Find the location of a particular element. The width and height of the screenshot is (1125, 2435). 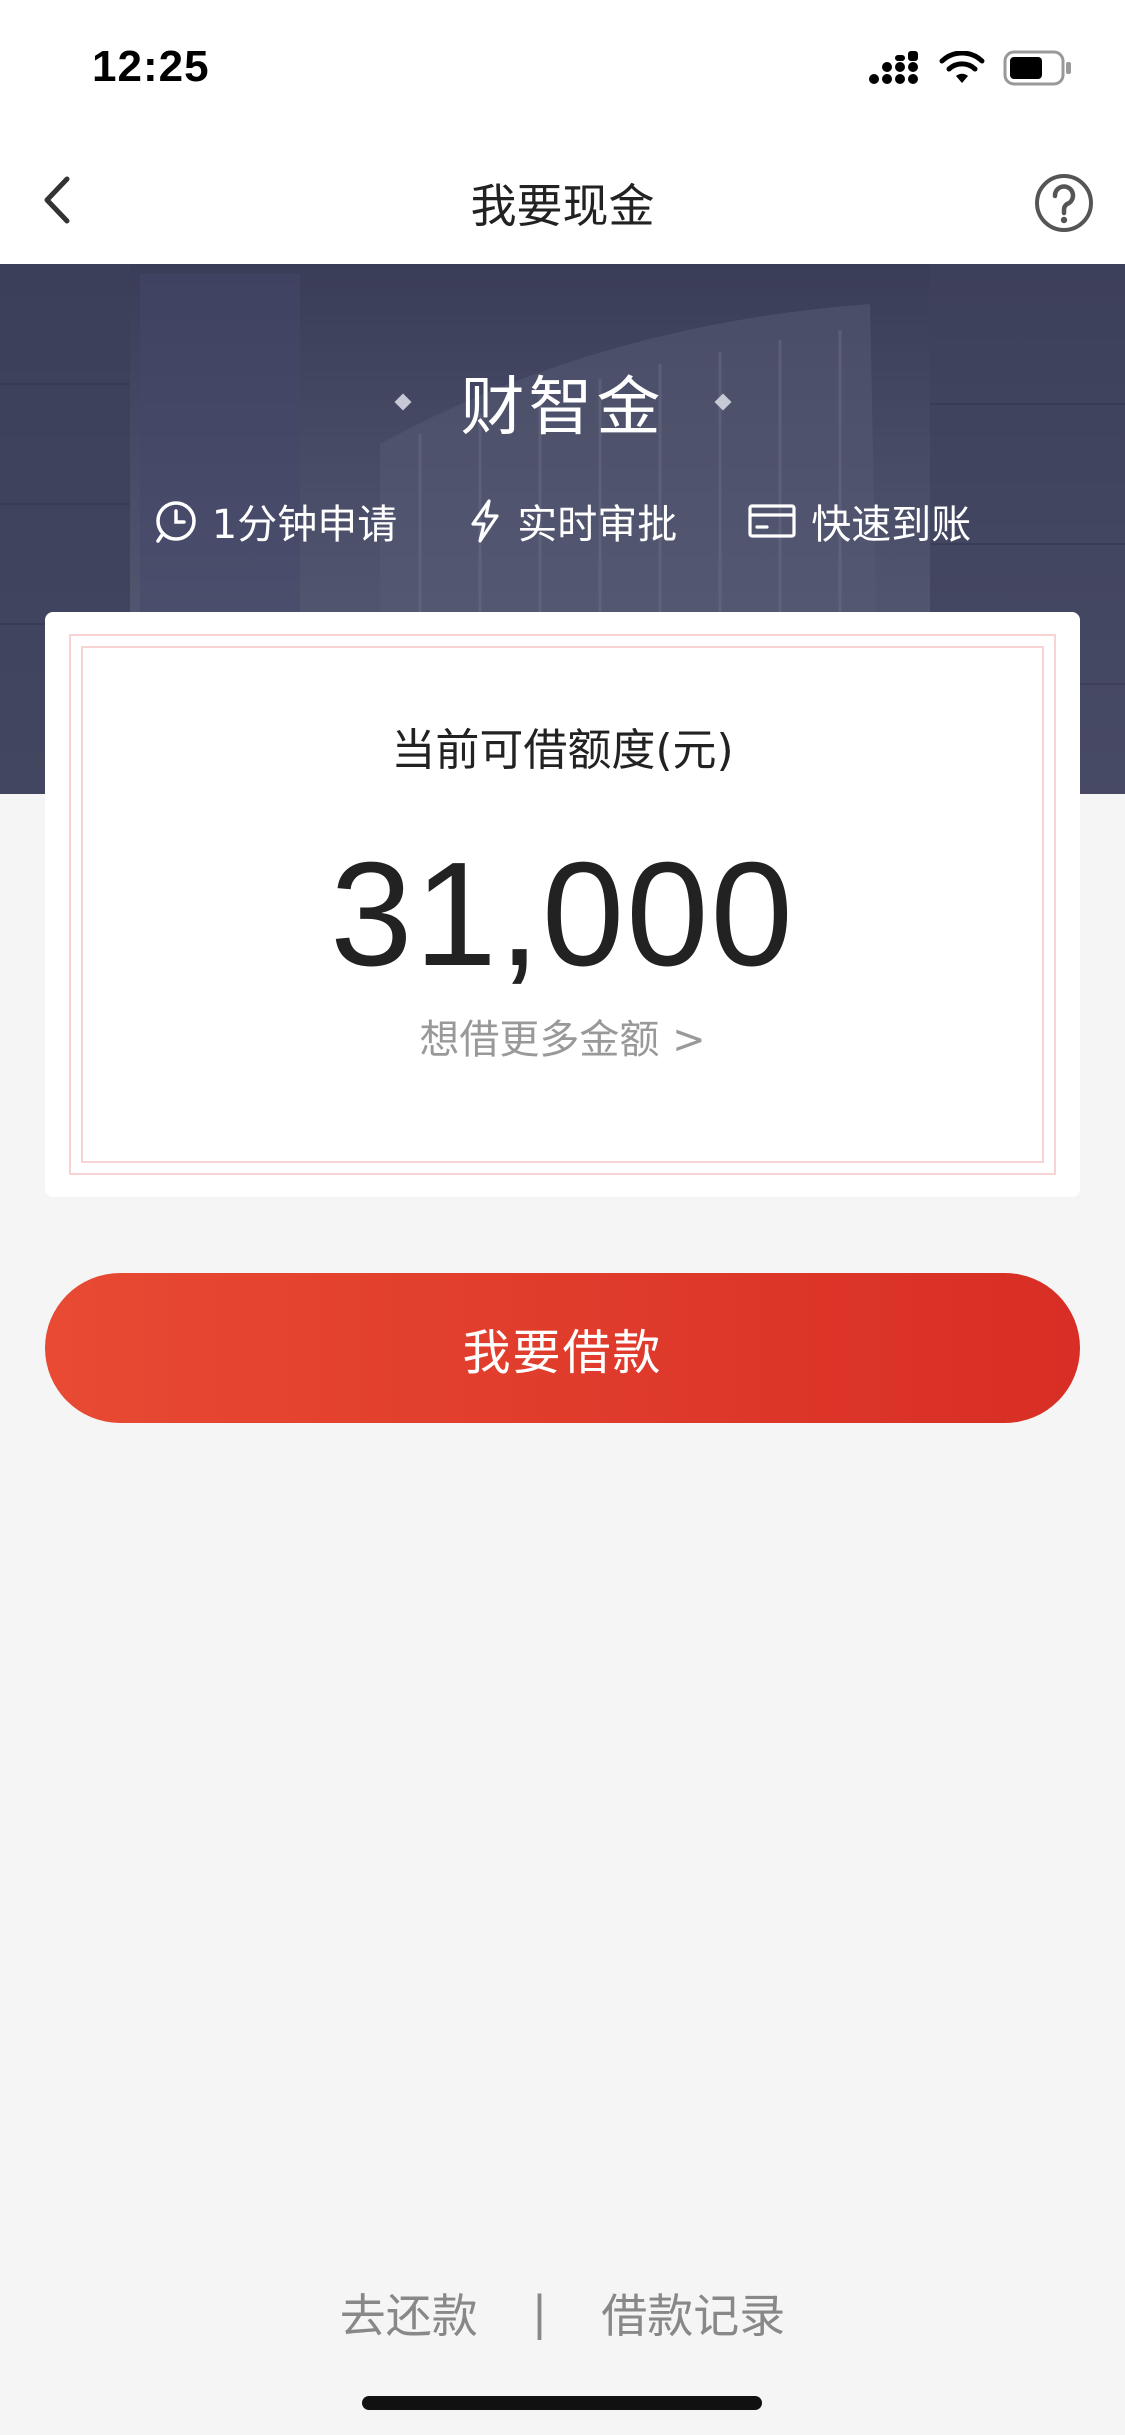

feature-payout: 快速到账 is located at coordinates (859, 521).